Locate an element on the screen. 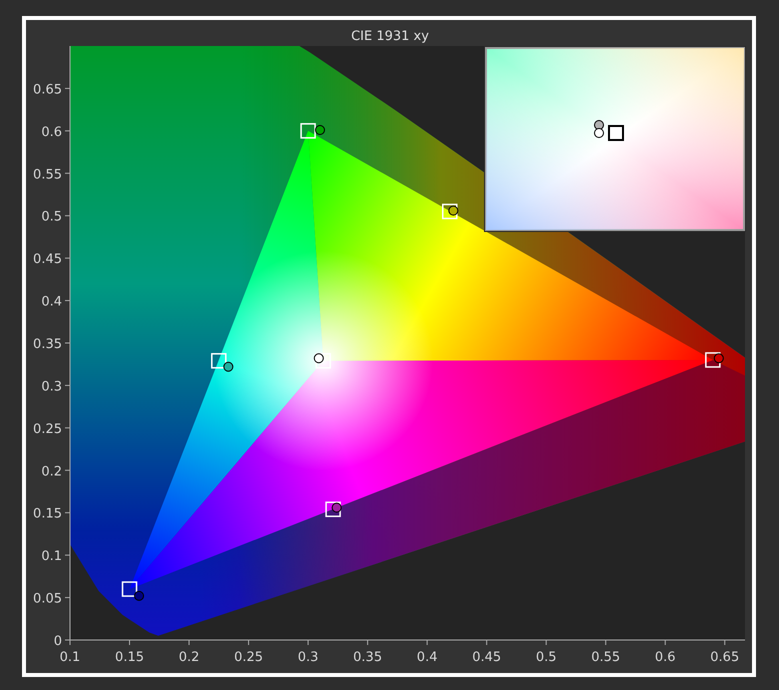  y-tick-label: 0.1 is located at coordinates (51, 556).